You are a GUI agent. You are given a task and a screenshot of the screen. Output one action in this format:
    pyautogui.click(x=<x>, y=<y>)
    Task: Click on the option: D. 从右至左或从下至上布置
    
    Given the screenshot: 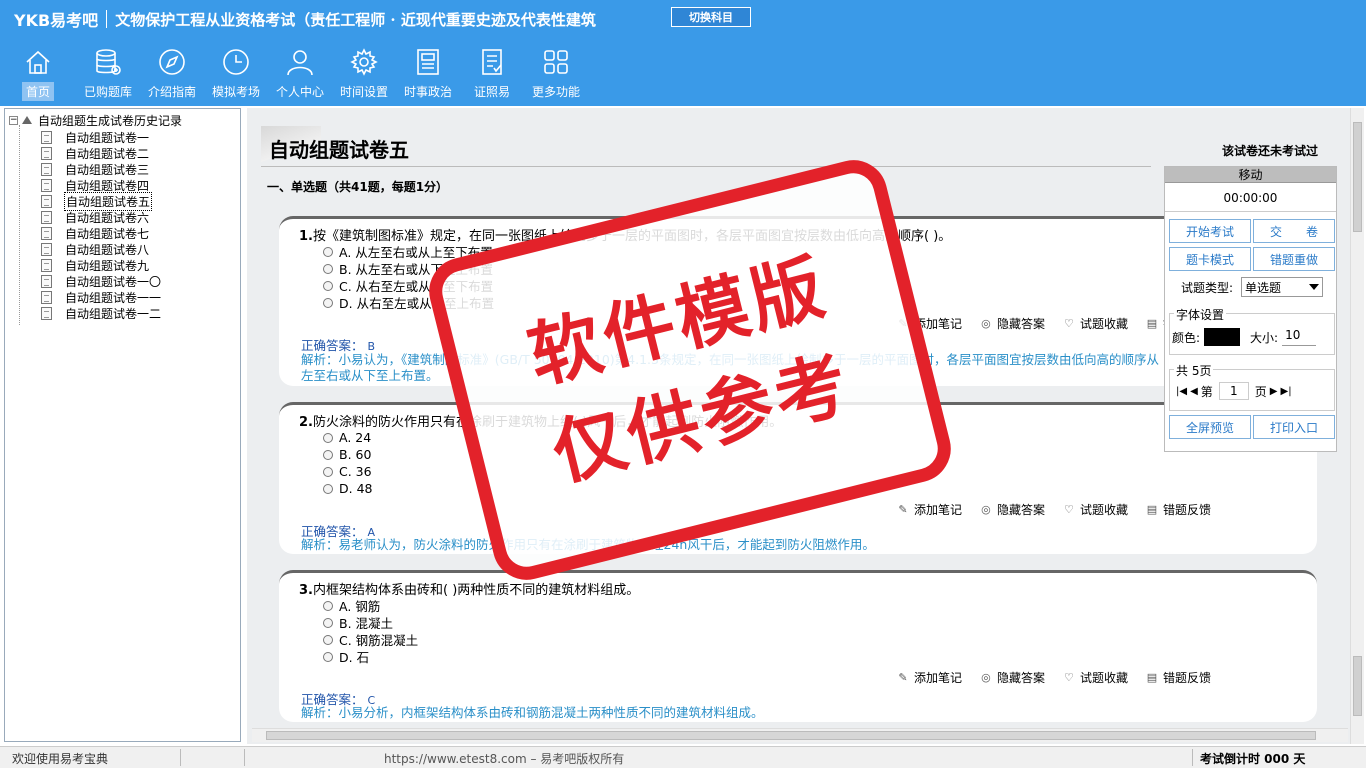 What is the action you would take?
    pyautogui.click(x=408, y=302)
    